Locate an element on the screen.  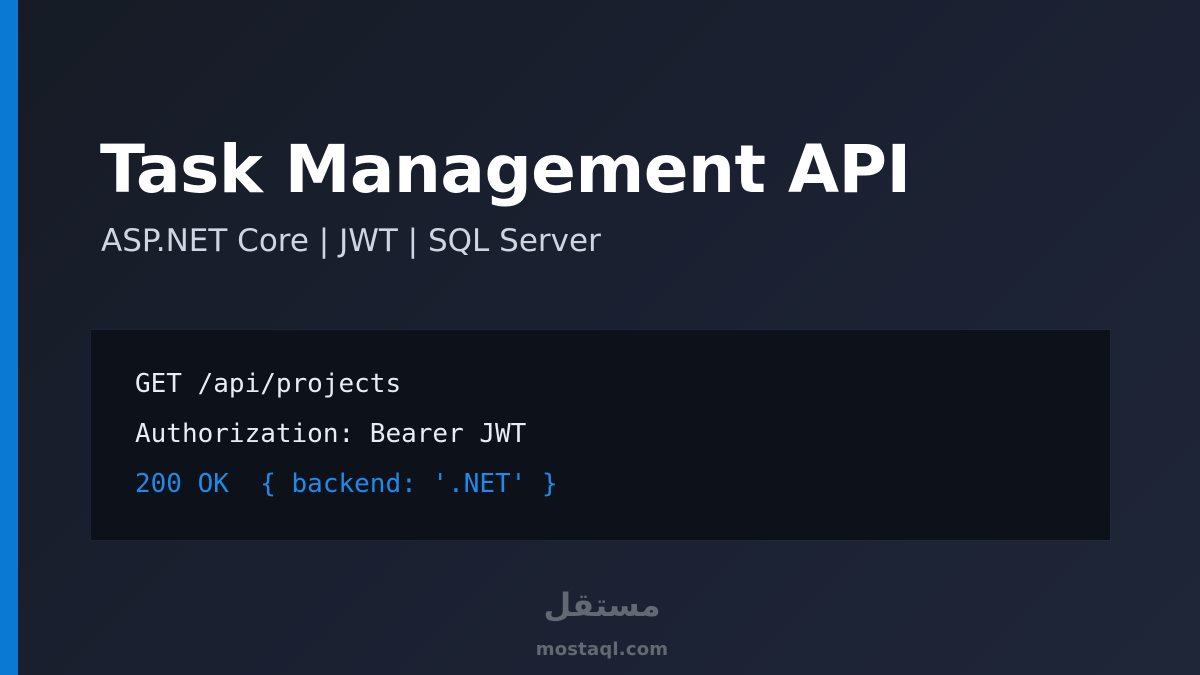
left-accent-bar is located at coordinates (9, 337).